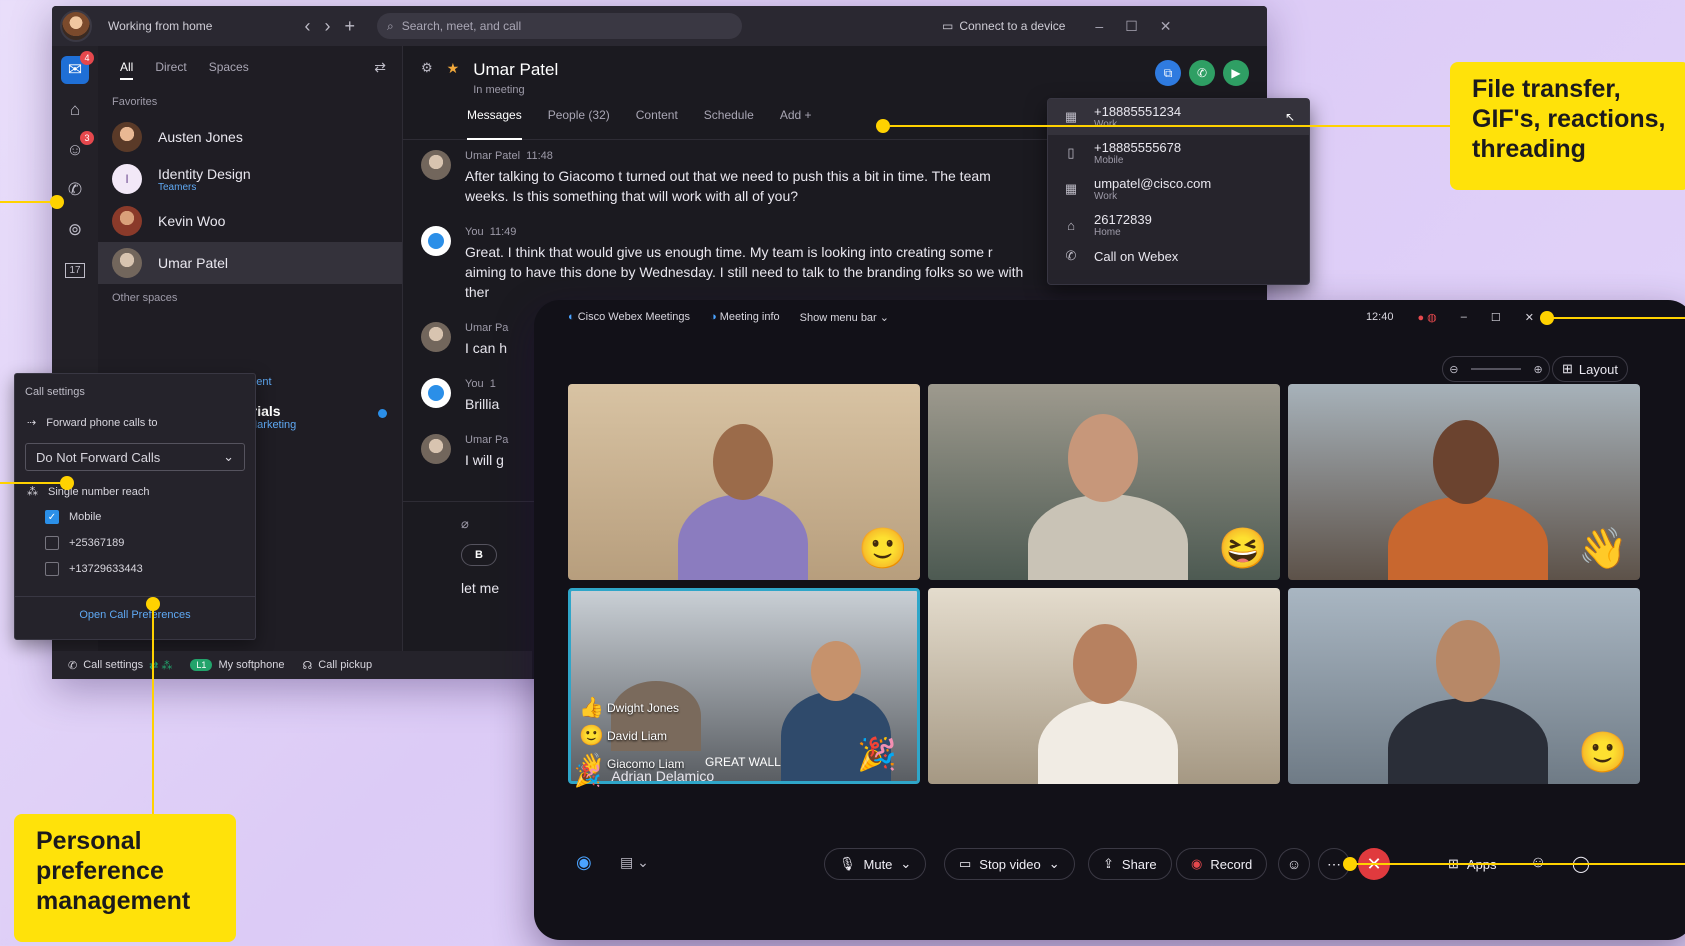 Image resolution: width=1685 pixels, height=946 pixels. What do you see at coordinates (77, 67) in the screenshot?
I see `messaging-icon: ✉ 4` at bounding box center [77, 67].